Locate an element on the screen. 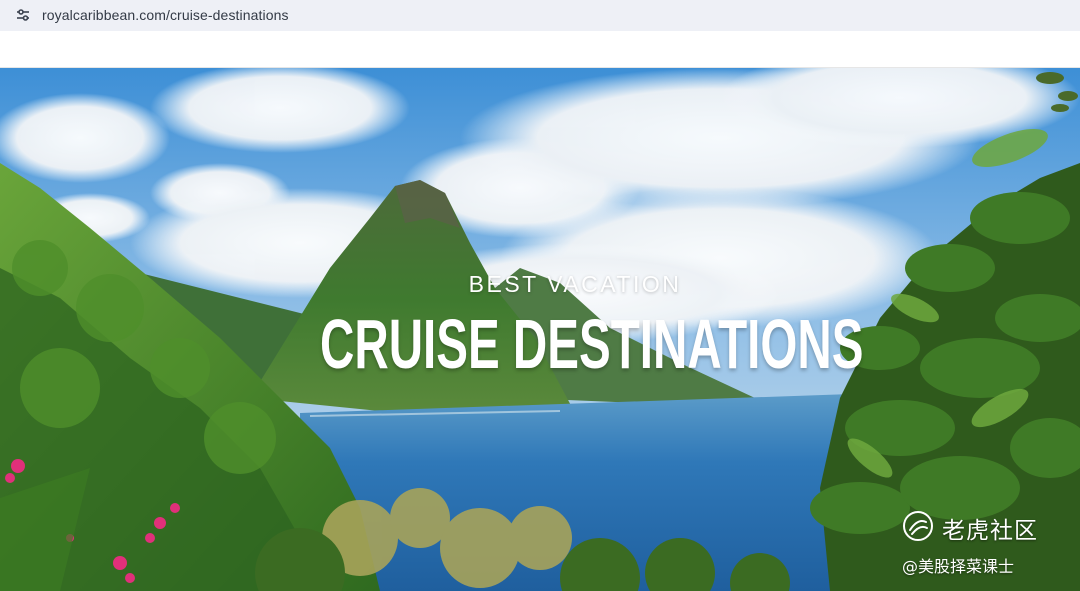 The image size is (1080, 591). url-text: royalcaribbean.com/cruise-destinations is located at coordinates (165, 15).